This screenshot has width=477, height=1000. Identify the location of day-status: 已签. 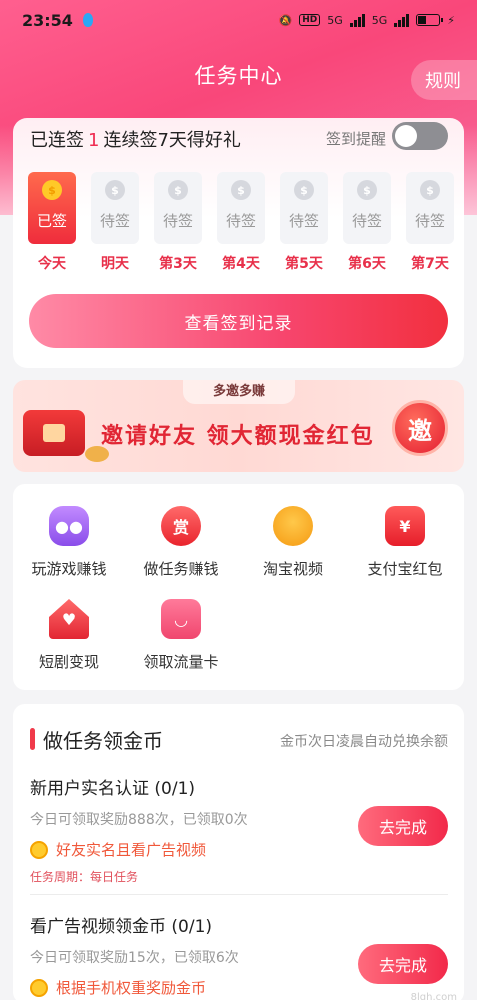
(51, 221).